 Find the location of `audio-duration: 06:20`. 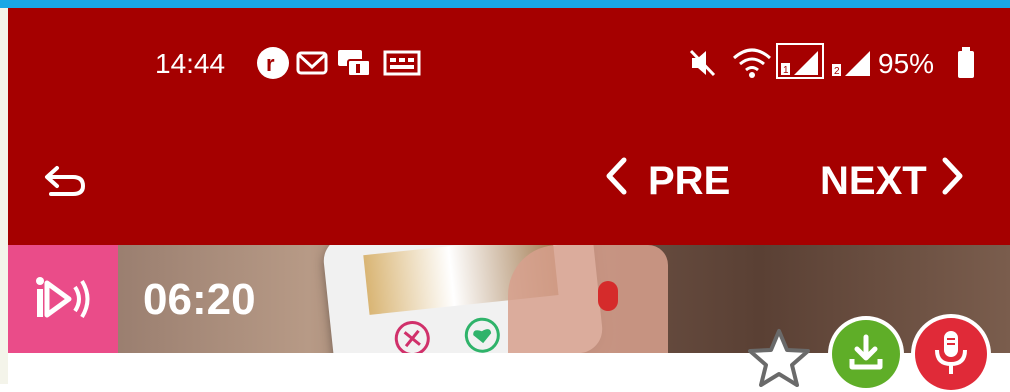

audio-duration: 06:20 is located at coordinates (199, 299).